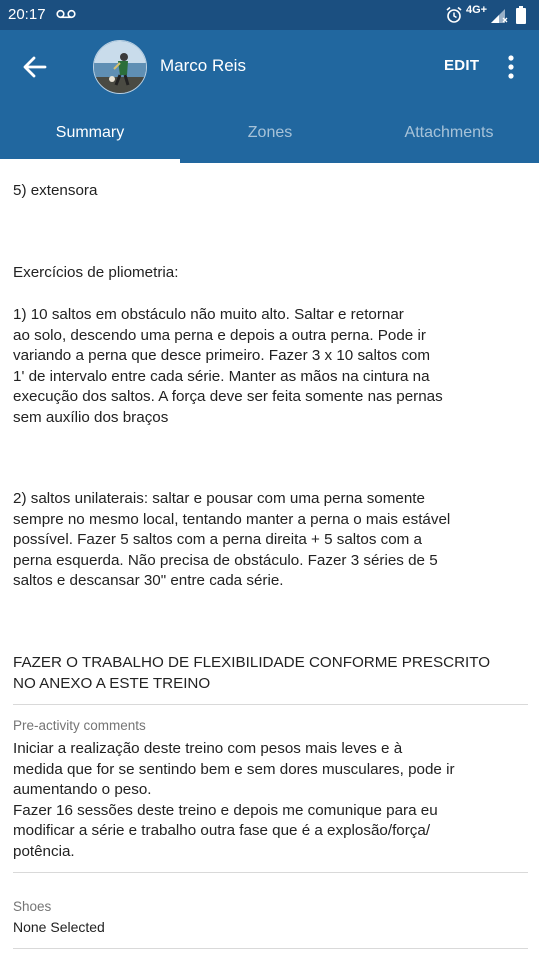  I want to click on tab-indicator, so click(90, 161).